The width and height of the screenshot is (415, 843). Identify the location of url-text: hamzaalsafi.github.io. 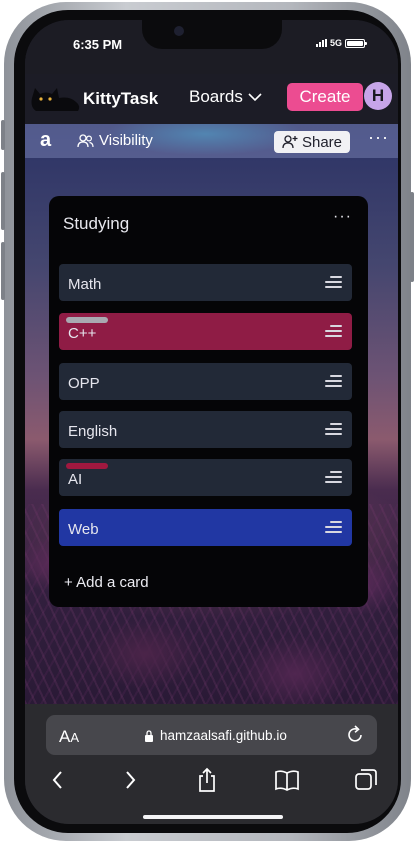
(223, 735).